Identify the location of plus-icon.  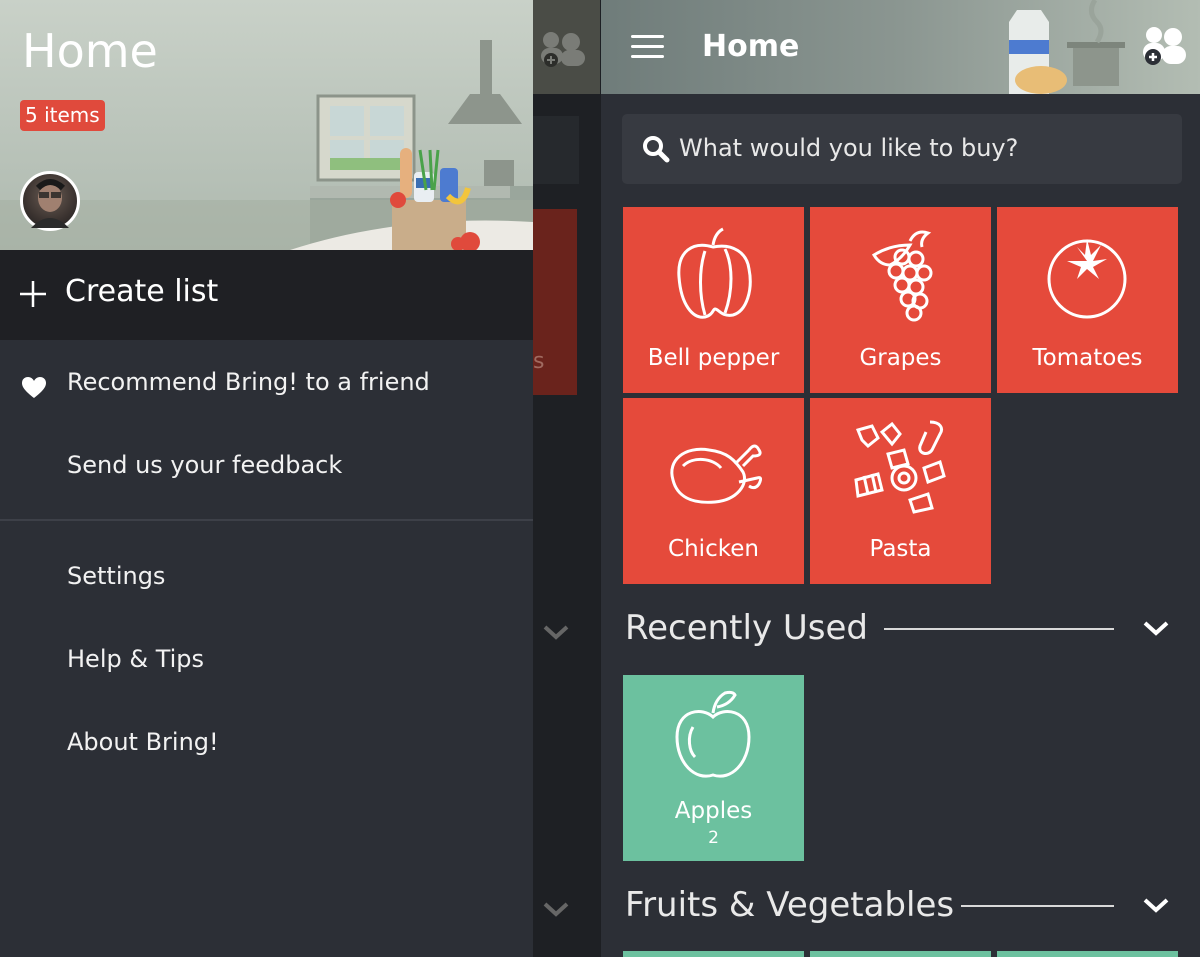
(33, 294).